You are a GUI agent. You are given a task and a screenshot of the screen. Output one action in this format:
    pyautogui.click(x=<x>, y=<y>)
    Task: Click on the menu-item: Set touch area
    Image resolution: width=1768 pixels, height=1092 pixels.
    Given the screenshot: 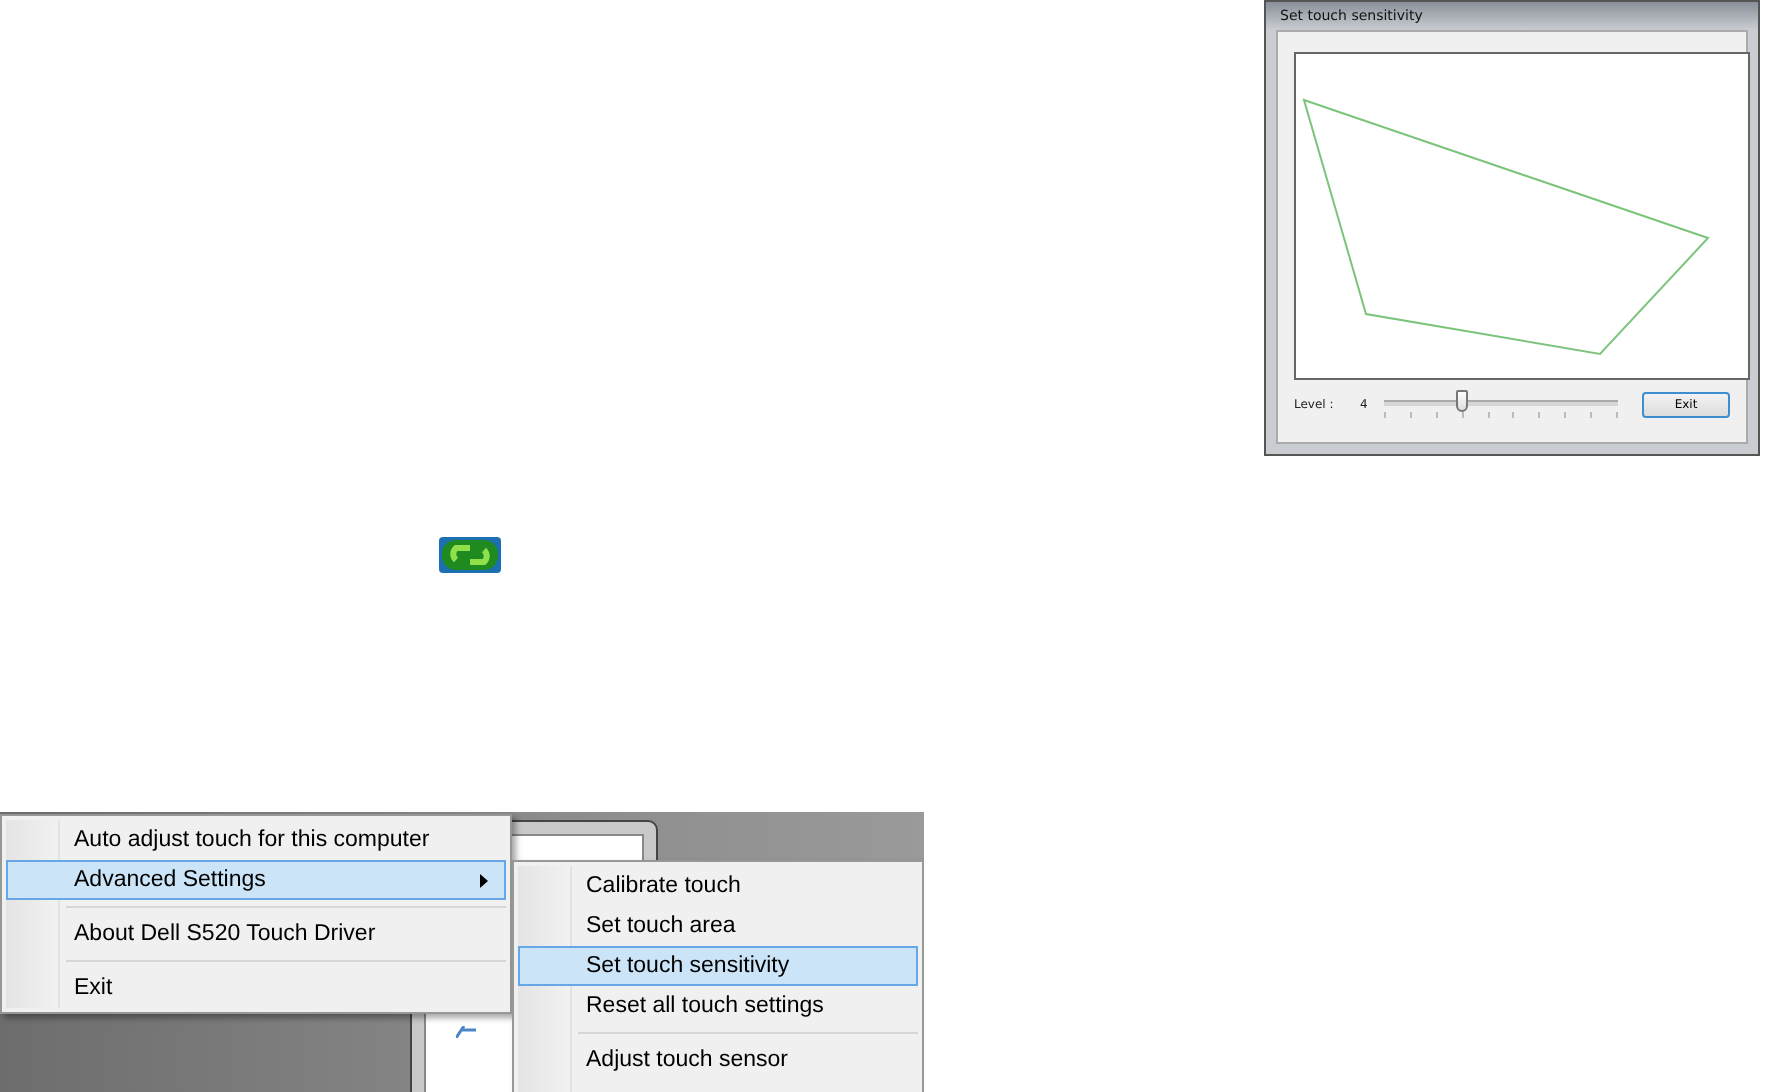 What is the action you would take?
    pyautogui.click(x=718, y=926)
    